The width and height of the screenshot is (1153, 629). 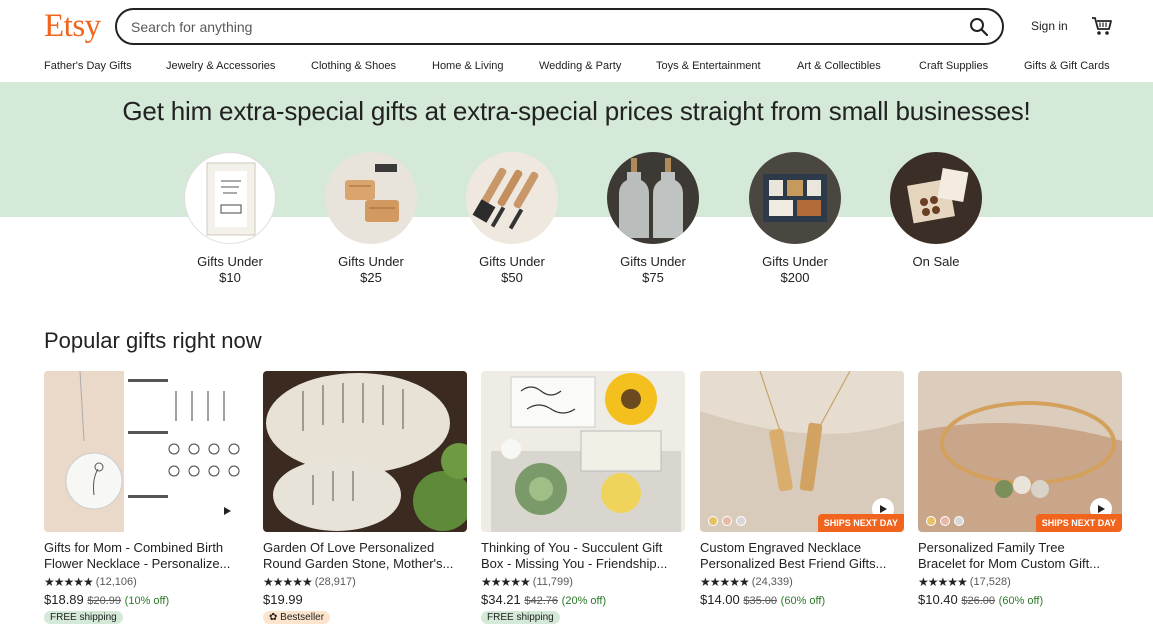 What do you see at coordinates (580, 66) in the screenshot?
I see `nav-item-wedding: Wedding & Party` at bounding box center [580, 66].